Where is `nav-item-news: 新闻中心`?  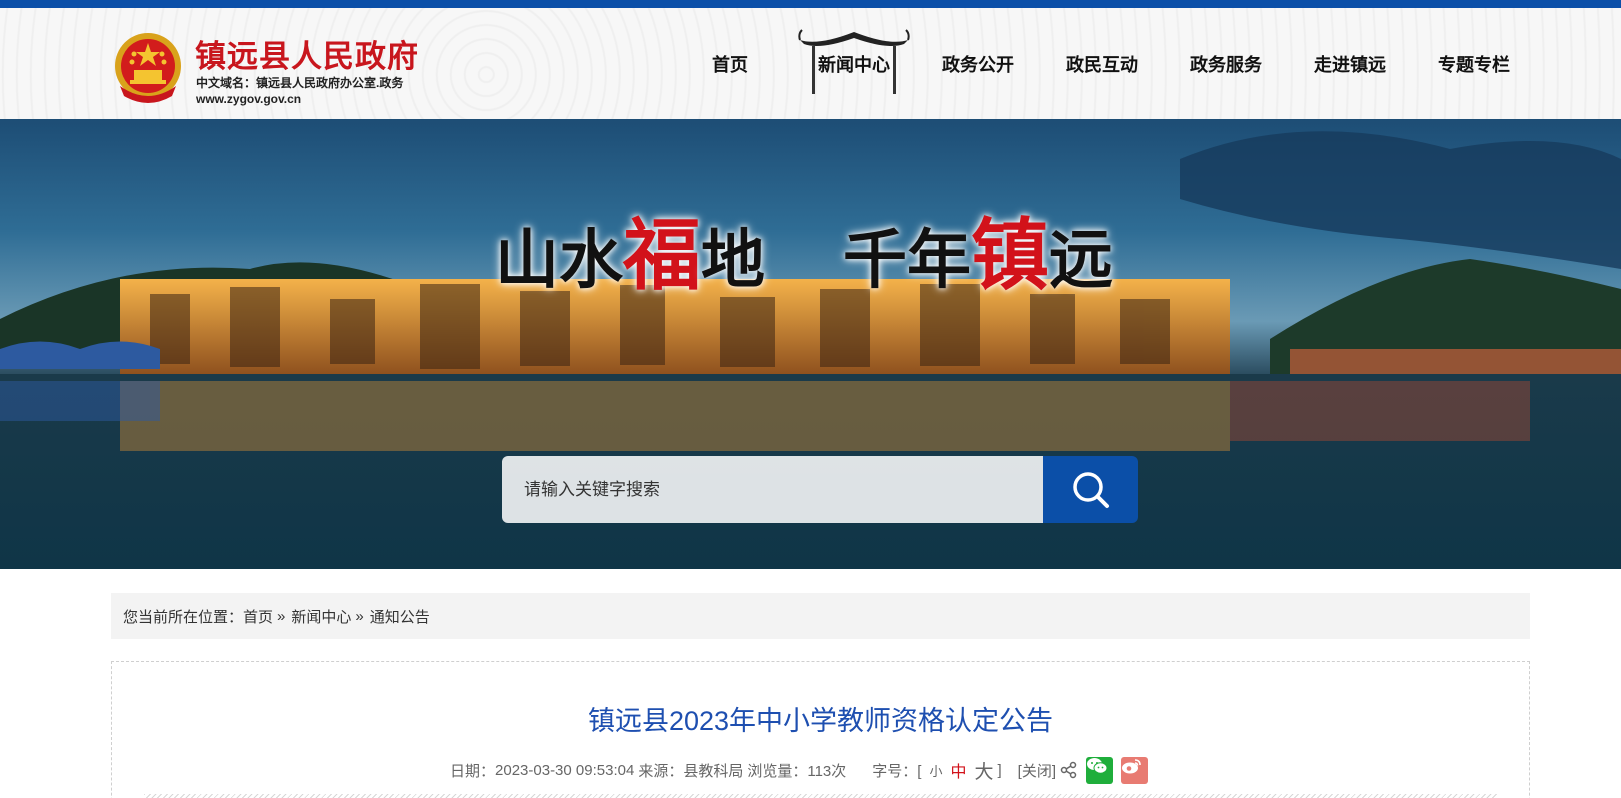 nav-item-news: 新闻中心 is located at coordinates (854, 63).